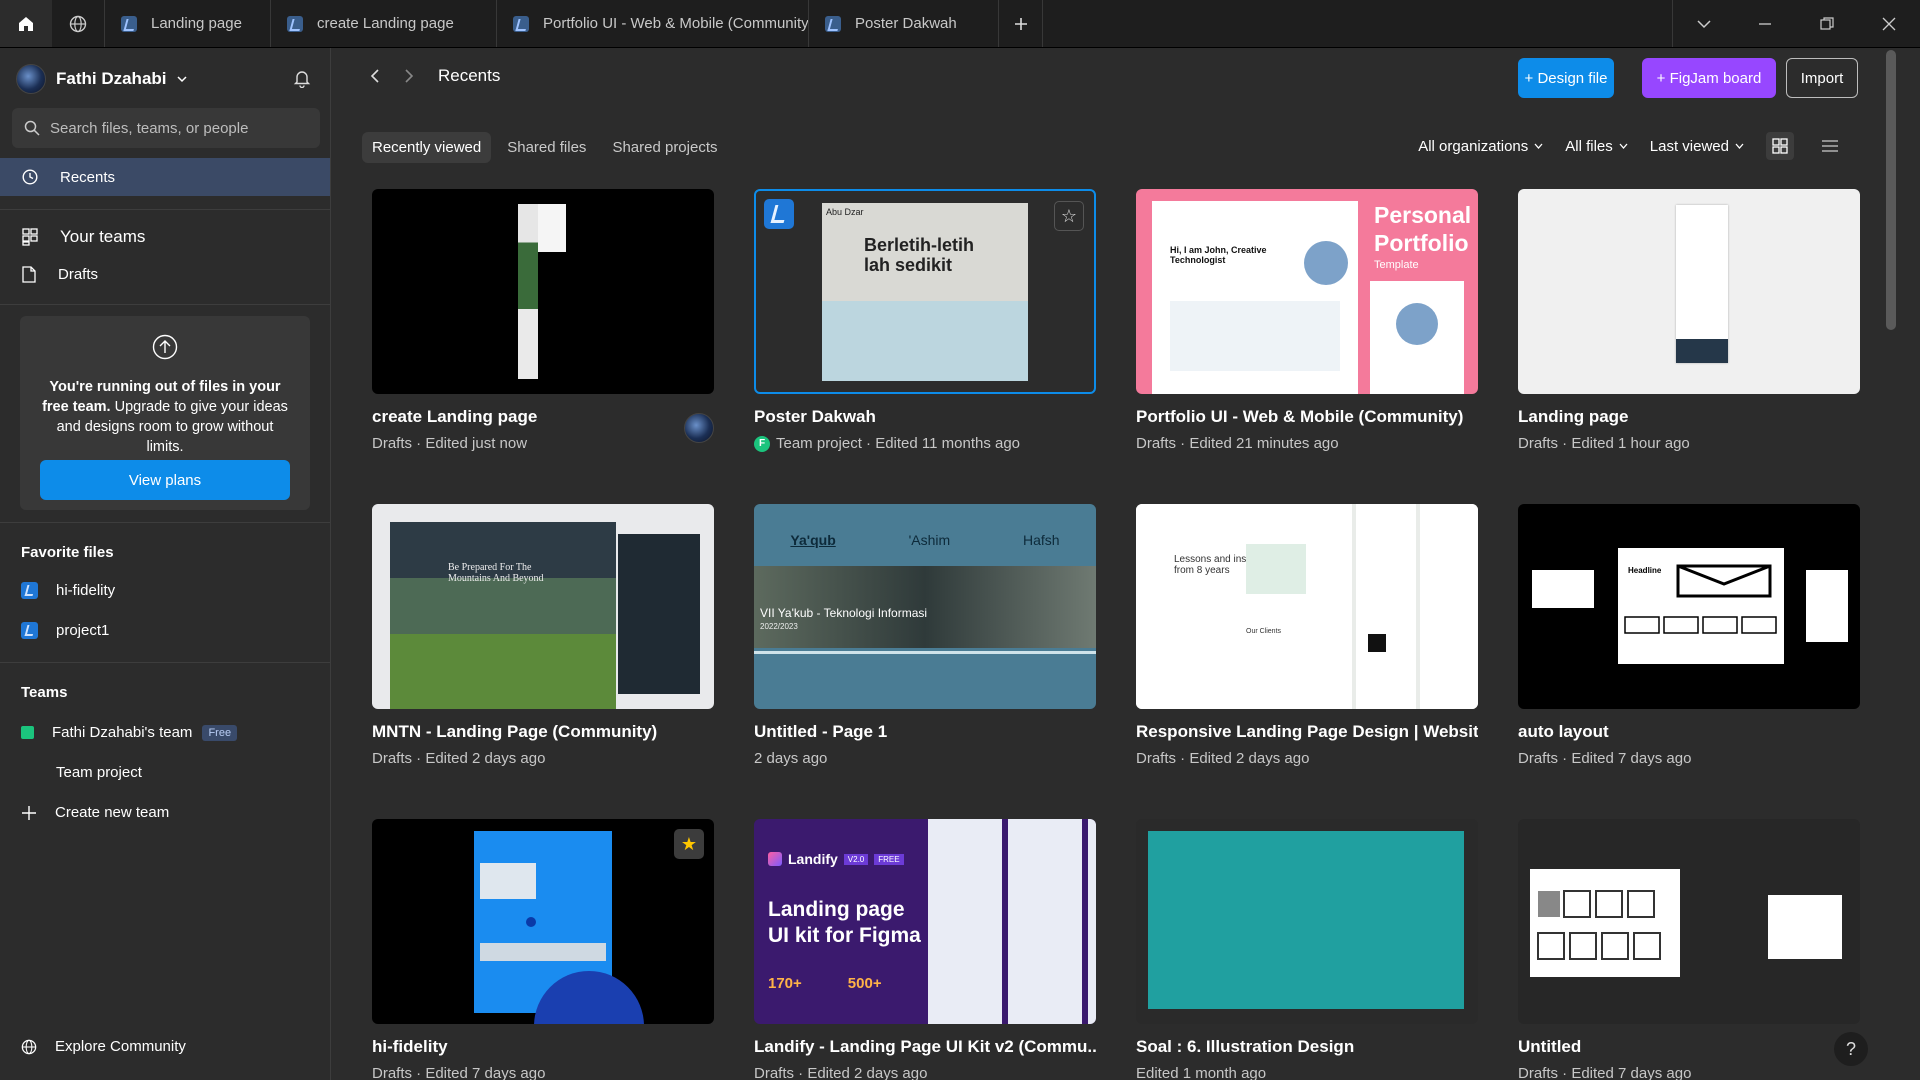 The height and width of the screenshot is (1080, 1920). I want to click on import-button: Import, so click(1822, 78).